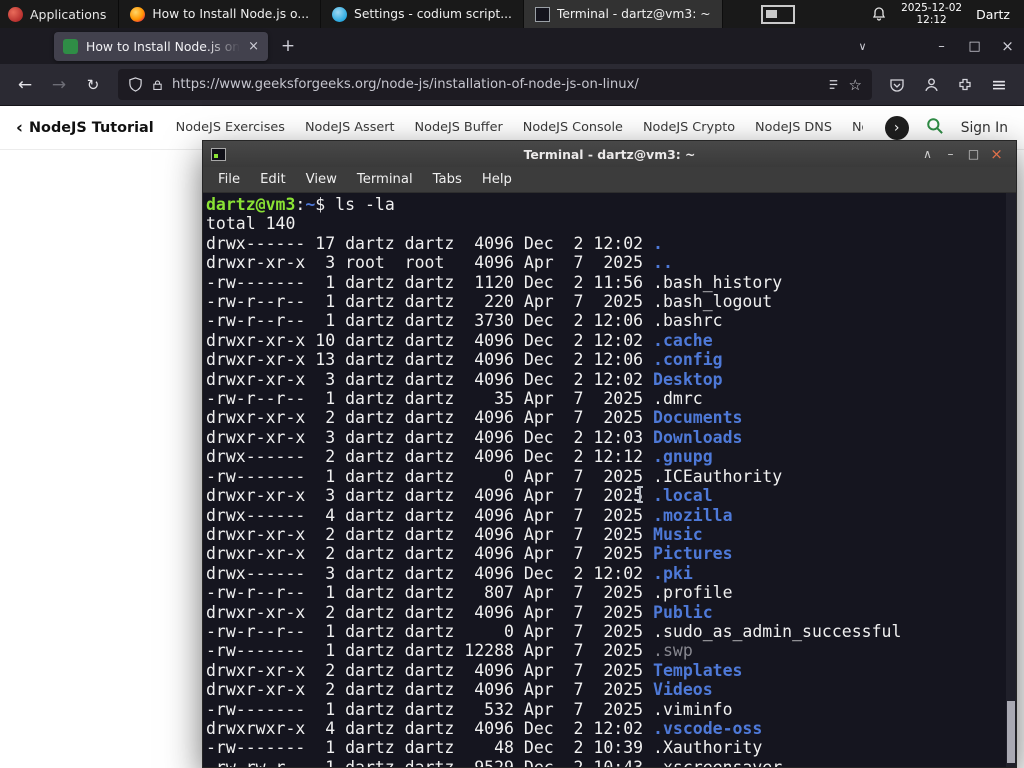  I want to click on file-name: ., so click(658, 243).